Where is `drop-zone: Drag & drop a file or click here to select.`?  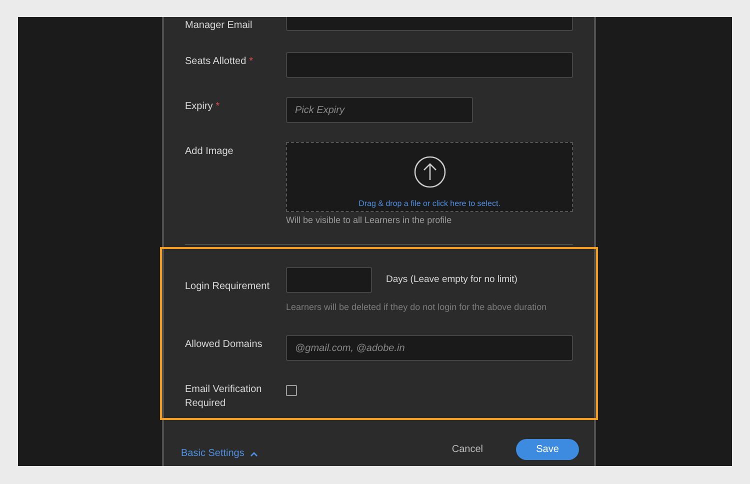 drop-zone: Drag & drop a file or click here to select. is located at coordinates (429, 177).